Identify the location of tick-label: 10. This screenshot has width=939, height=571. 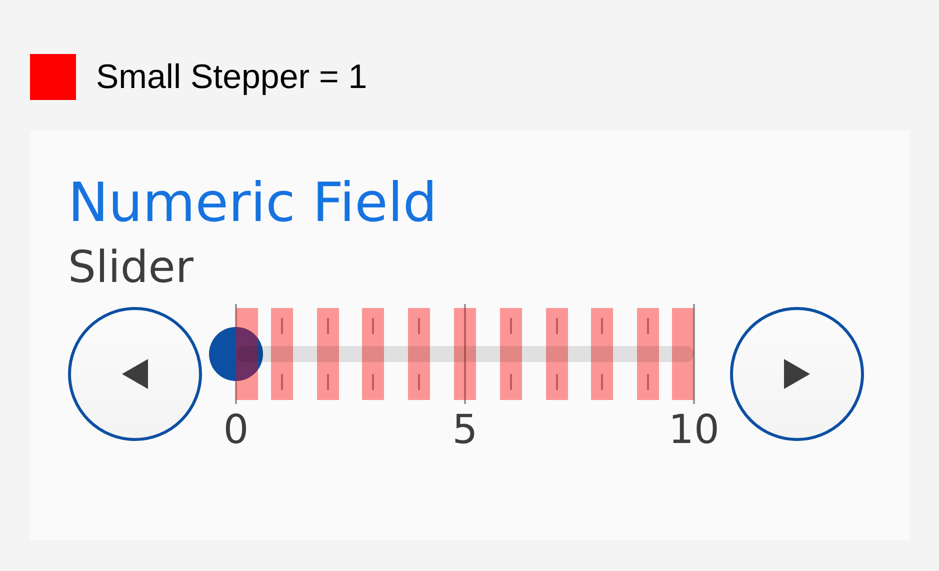
(694, 430).